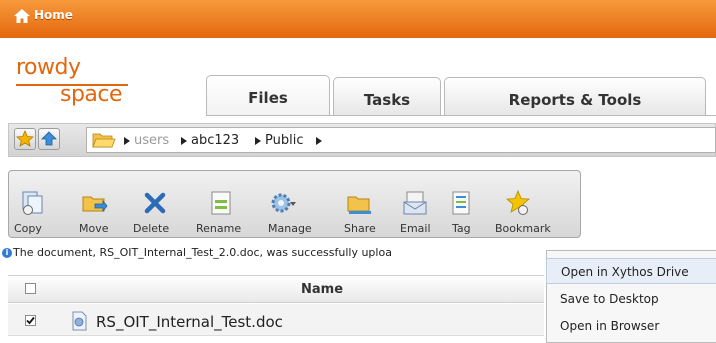 This screenshot has height=343, width=716. Describe the element at coordinates (523, 228) in the screenshot. I see `bookmark-button: Bookmark` at that location.